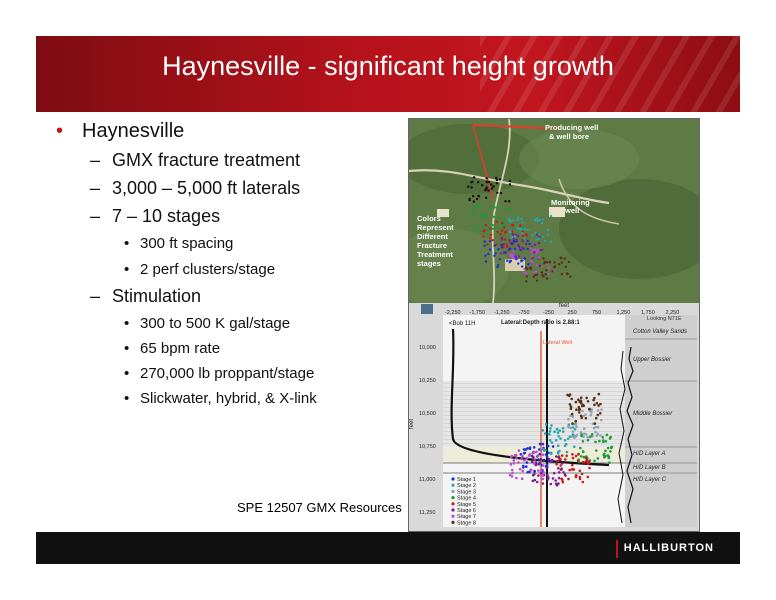  I want to click on bullet-text: 300 to 500 K gal/stage, so click(215, 323).